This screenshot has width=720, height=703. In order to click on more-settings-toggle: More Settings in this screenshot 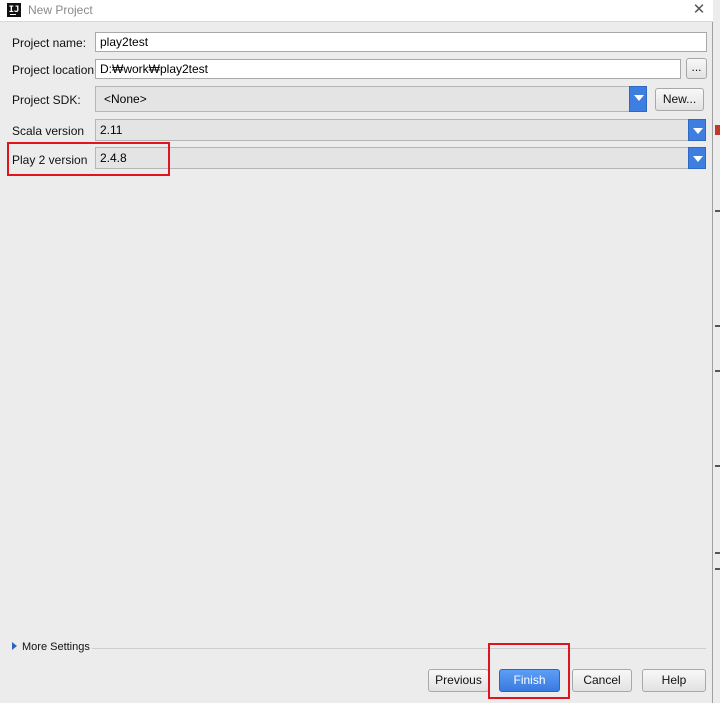, I will do `click(51, 647)`.